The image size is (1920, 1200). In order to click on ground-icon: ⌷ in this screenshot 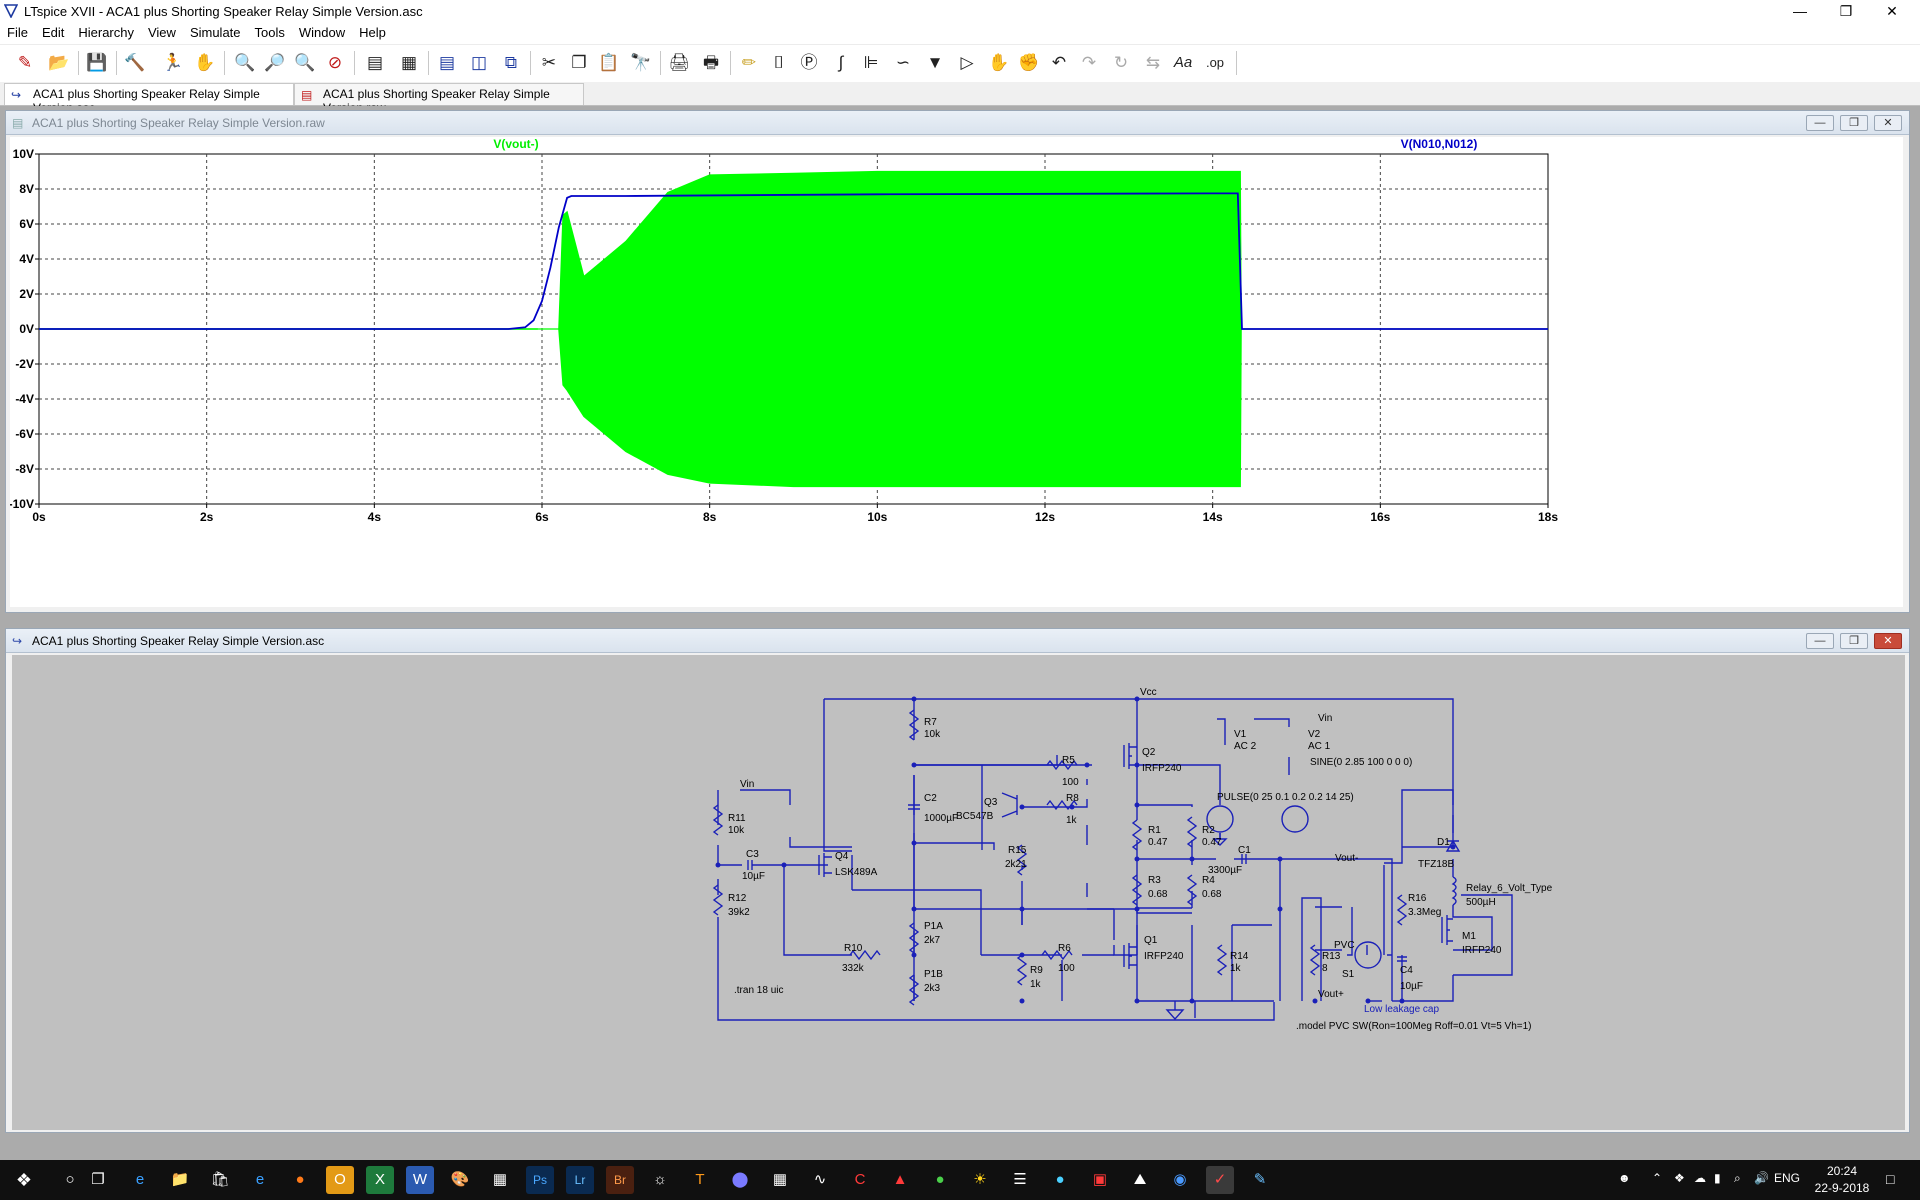, I will do `click(779, 63)`.